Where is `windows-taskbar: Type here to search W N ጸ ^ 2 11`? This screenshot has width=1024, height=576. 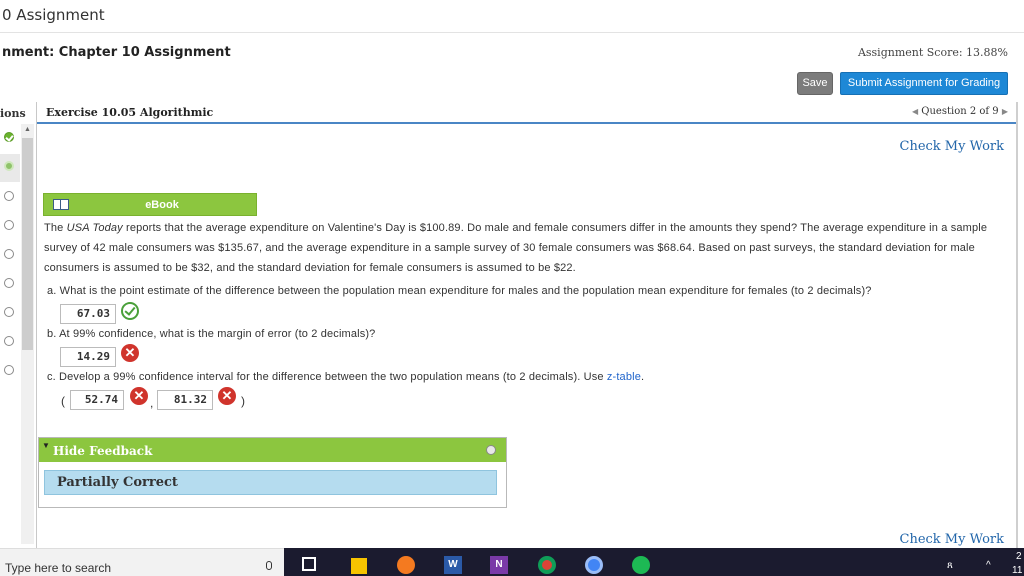 windows-taskbar: Type here to search W N ጸ ^ 2 11 is located at coordinates (512, 562).